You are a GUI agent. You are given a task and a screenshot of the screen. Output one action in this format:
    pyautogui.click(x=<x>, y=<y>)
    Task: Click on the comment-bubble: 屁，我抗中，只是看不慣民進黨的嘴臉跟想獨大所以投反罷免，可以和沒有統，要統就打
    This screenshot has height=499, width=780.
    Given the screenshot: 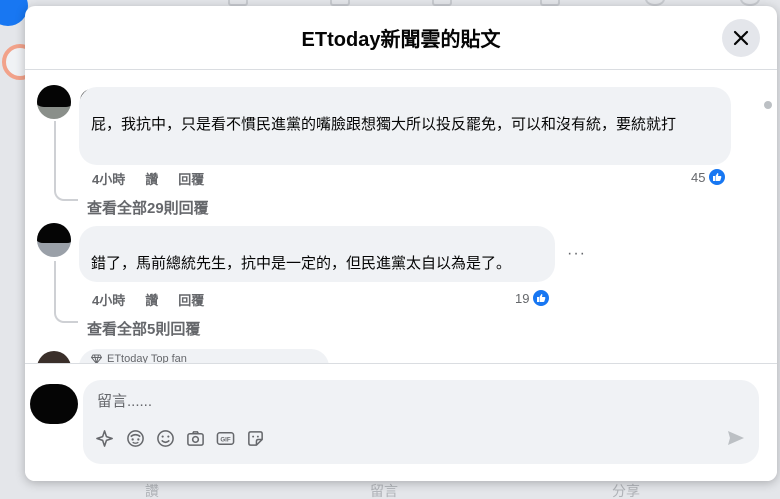 What is the action you would take?
    pyautogui.click(x=405, y=126)
    